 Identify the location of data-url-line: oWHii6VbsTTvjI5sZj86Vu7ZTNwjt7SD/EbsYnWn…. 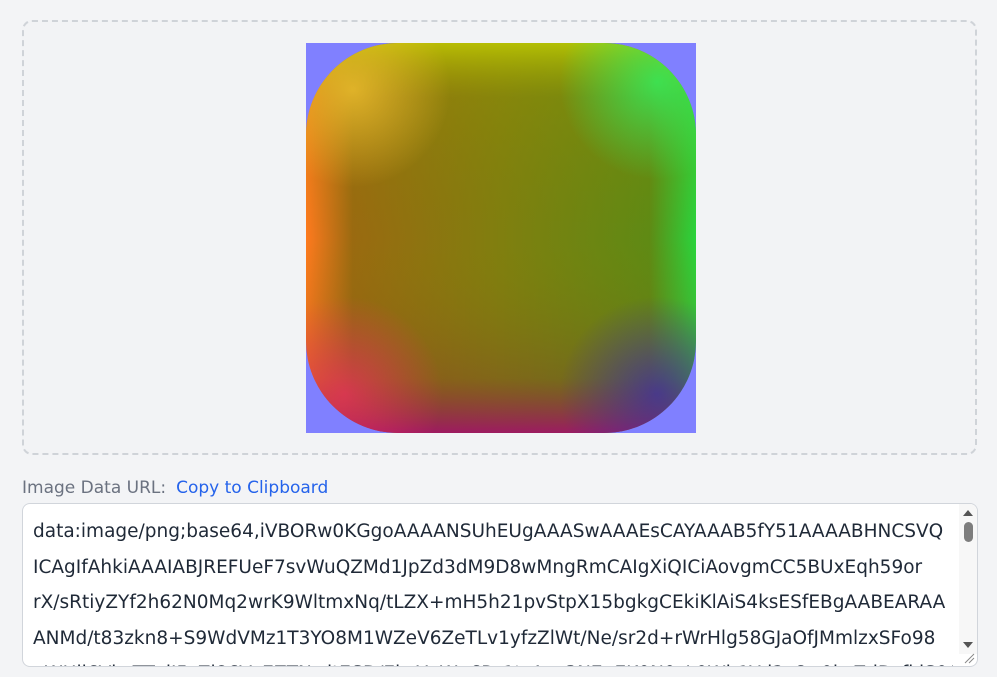
(493, 661).